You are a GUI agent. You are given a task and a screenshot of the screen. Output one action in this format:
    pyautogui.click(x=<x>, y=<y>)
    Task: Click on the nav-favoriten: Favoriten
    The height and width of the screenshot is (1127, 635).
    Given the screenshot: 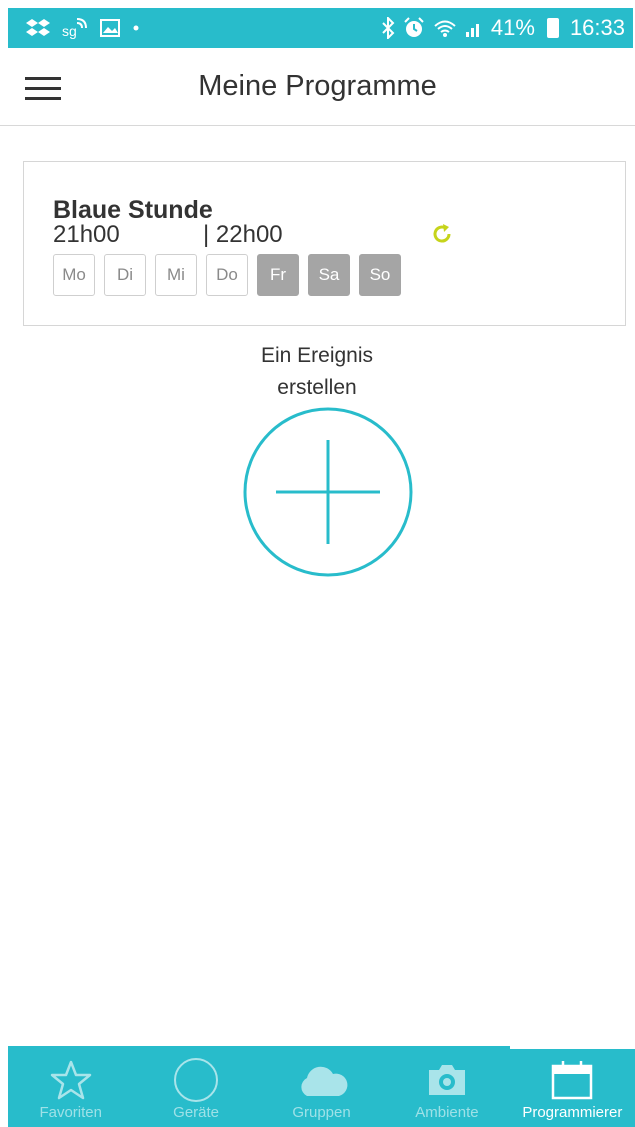 What is the action you would take?
    pyautogui.click(x=70, y=1086)
    